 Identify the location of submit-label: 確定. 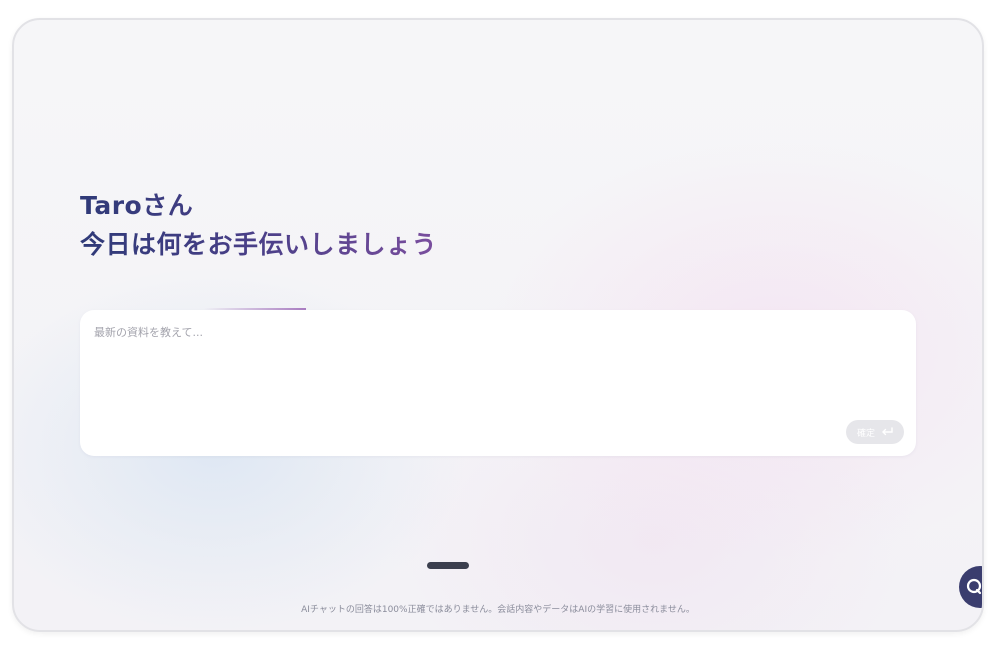
(865, 433).